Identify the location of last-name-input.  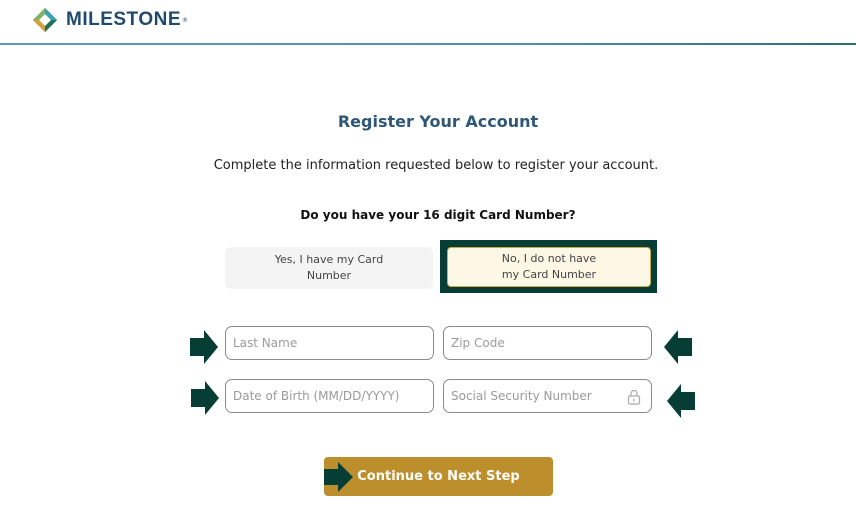
(329, 343).